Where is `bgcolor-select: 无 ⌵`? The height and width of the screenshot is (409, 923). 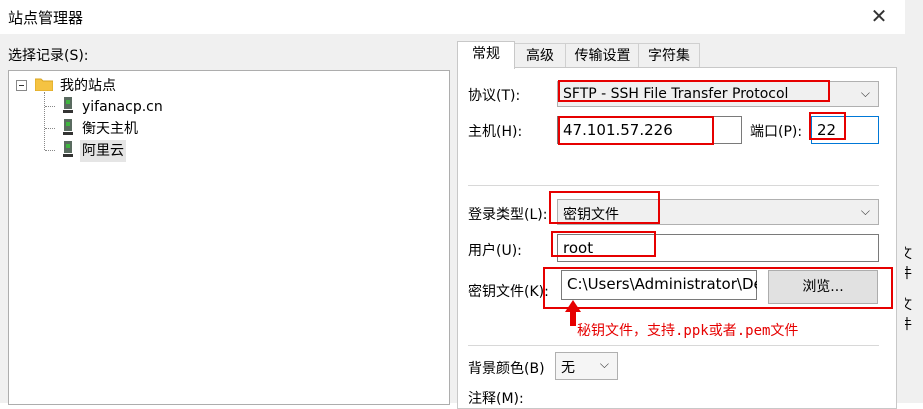 bgcolor-select: 无 ⌵ is located at coordinates (586, 366).